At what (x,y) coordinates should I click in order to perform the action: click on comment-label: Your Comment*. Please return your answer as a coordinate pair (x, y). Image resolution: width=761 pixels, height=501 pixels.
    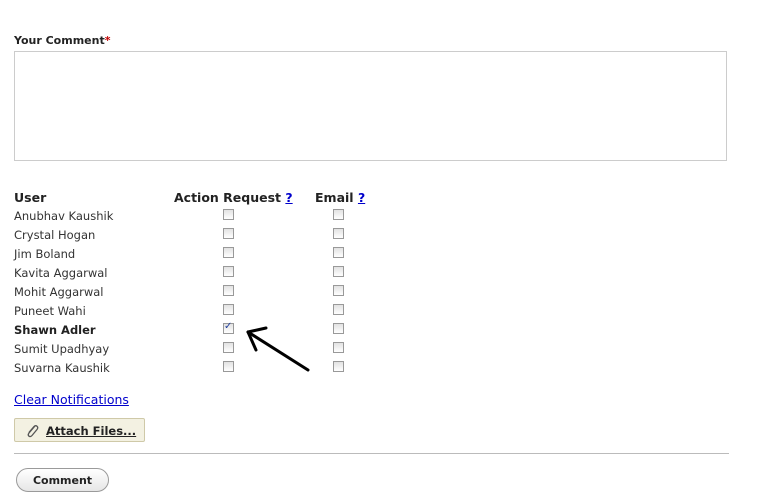
    Looking at the image, I should click on (62, 40).